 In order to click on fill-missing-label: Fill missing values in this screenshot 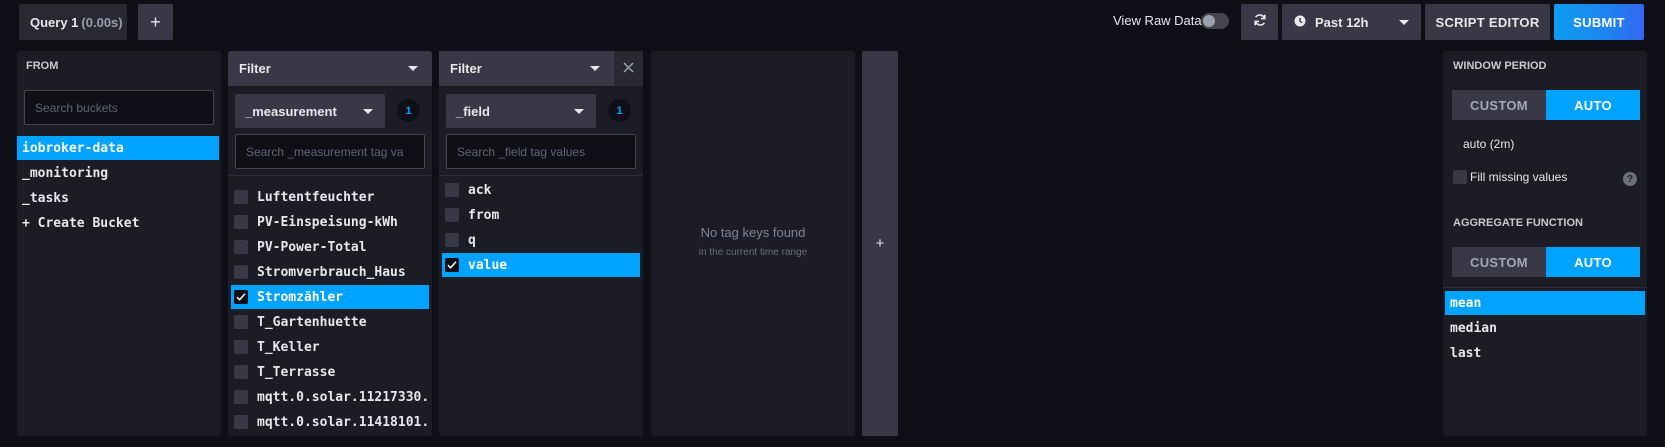, I will do `click(1519, 177)`.